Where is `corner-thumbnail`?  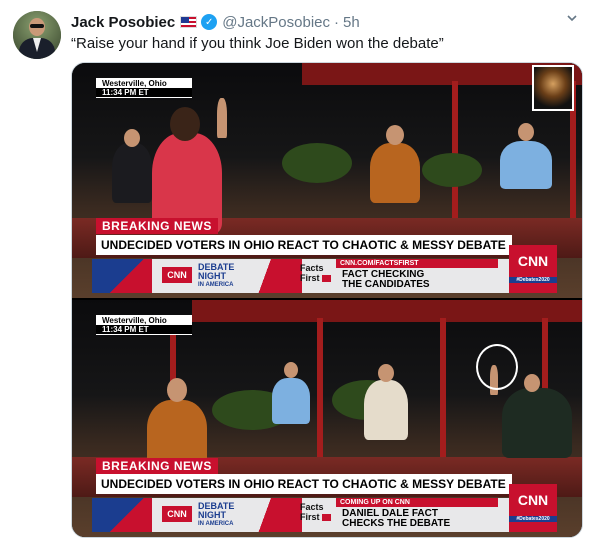 corner-thumbnail is located at coordinates (553, 88).